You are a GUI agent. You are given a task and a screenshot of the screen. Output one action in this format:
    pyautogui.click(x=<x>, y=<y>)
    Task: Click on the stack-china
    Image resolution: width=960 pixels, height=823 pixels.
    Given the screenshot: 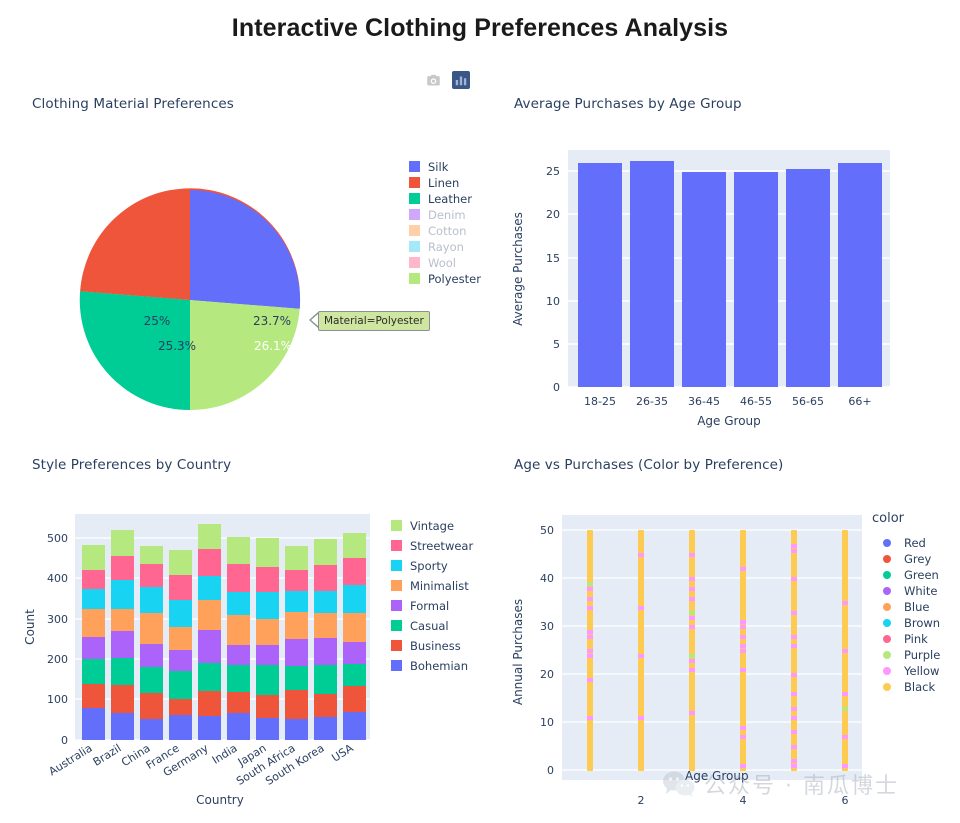 What is the action you would take?
    pyautogui.click(x=151, y=643)
    